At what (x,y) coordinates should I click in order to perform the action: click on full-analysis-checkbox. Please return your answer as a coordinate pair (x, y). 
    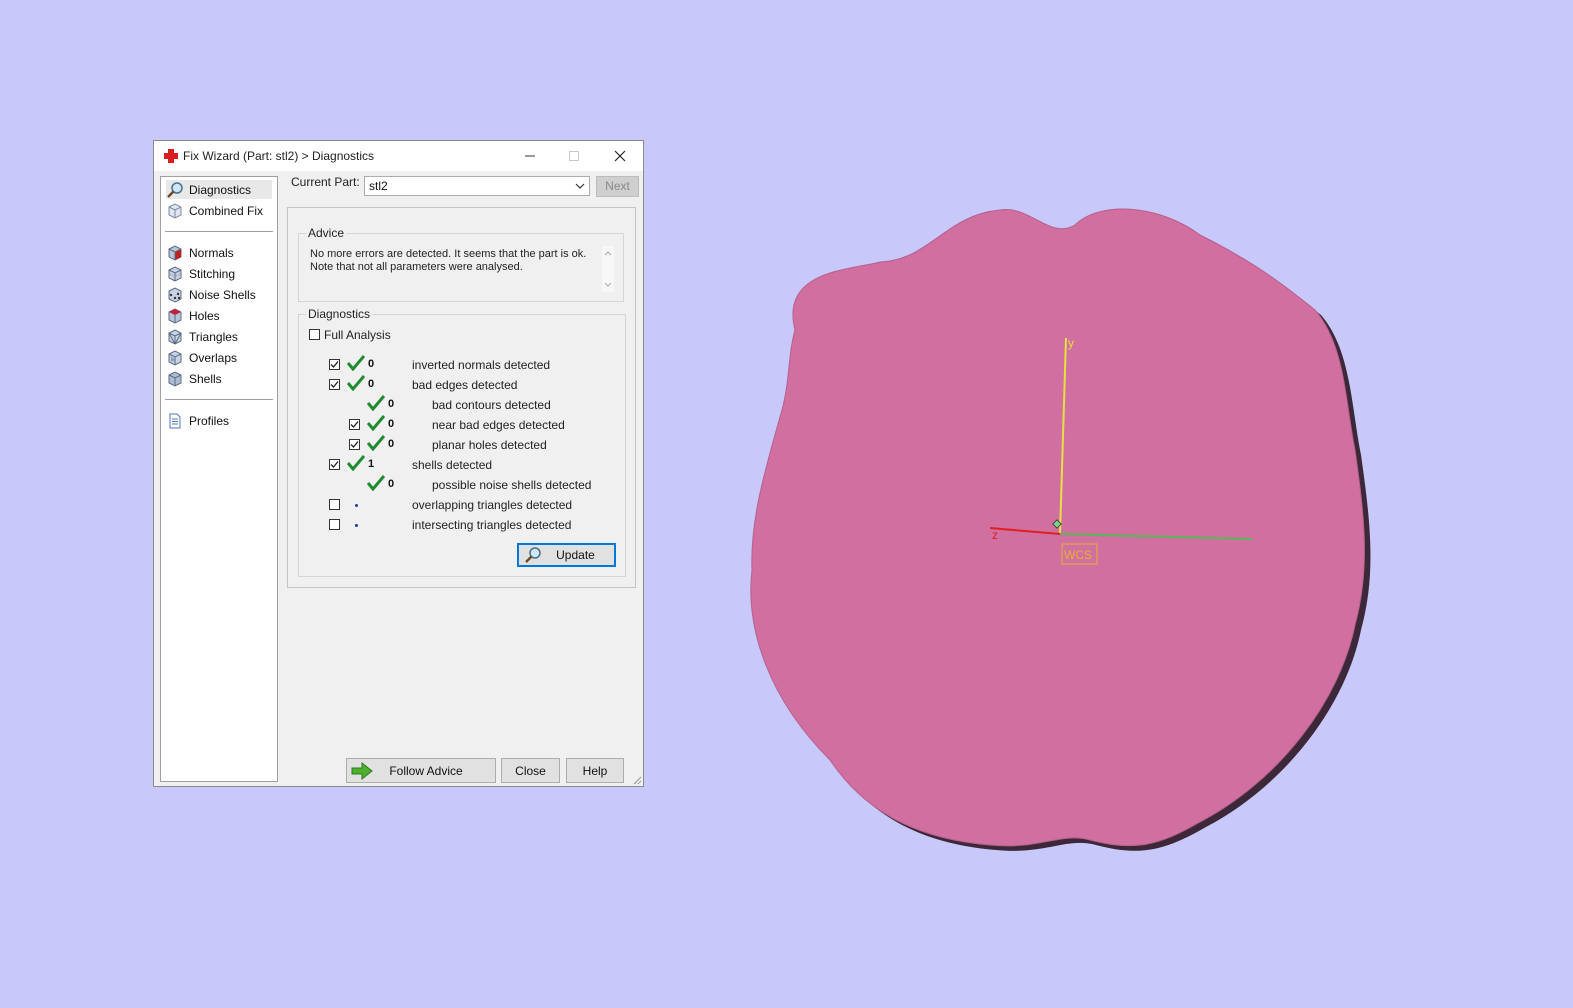
    Looking at the image, I should click on (314, 334).